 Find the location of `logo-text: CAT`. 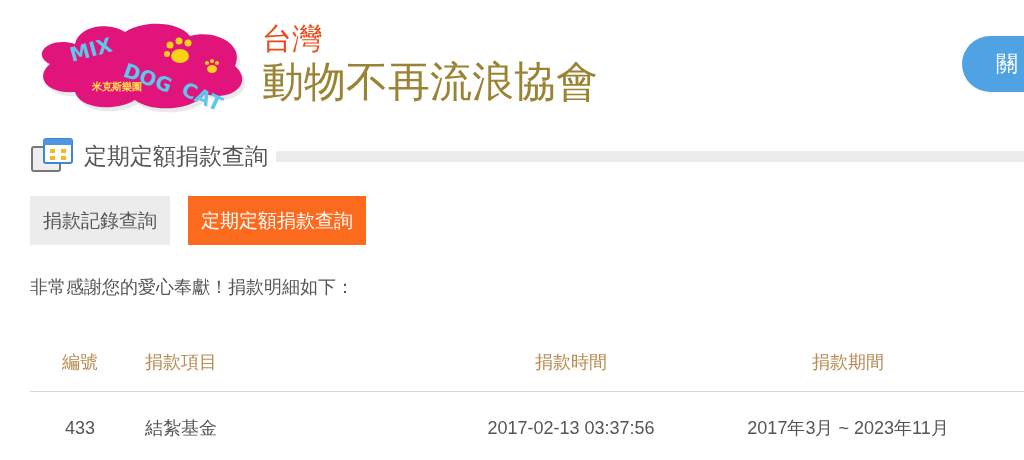

logo-text: CAT is located at coordinates (202, 95).